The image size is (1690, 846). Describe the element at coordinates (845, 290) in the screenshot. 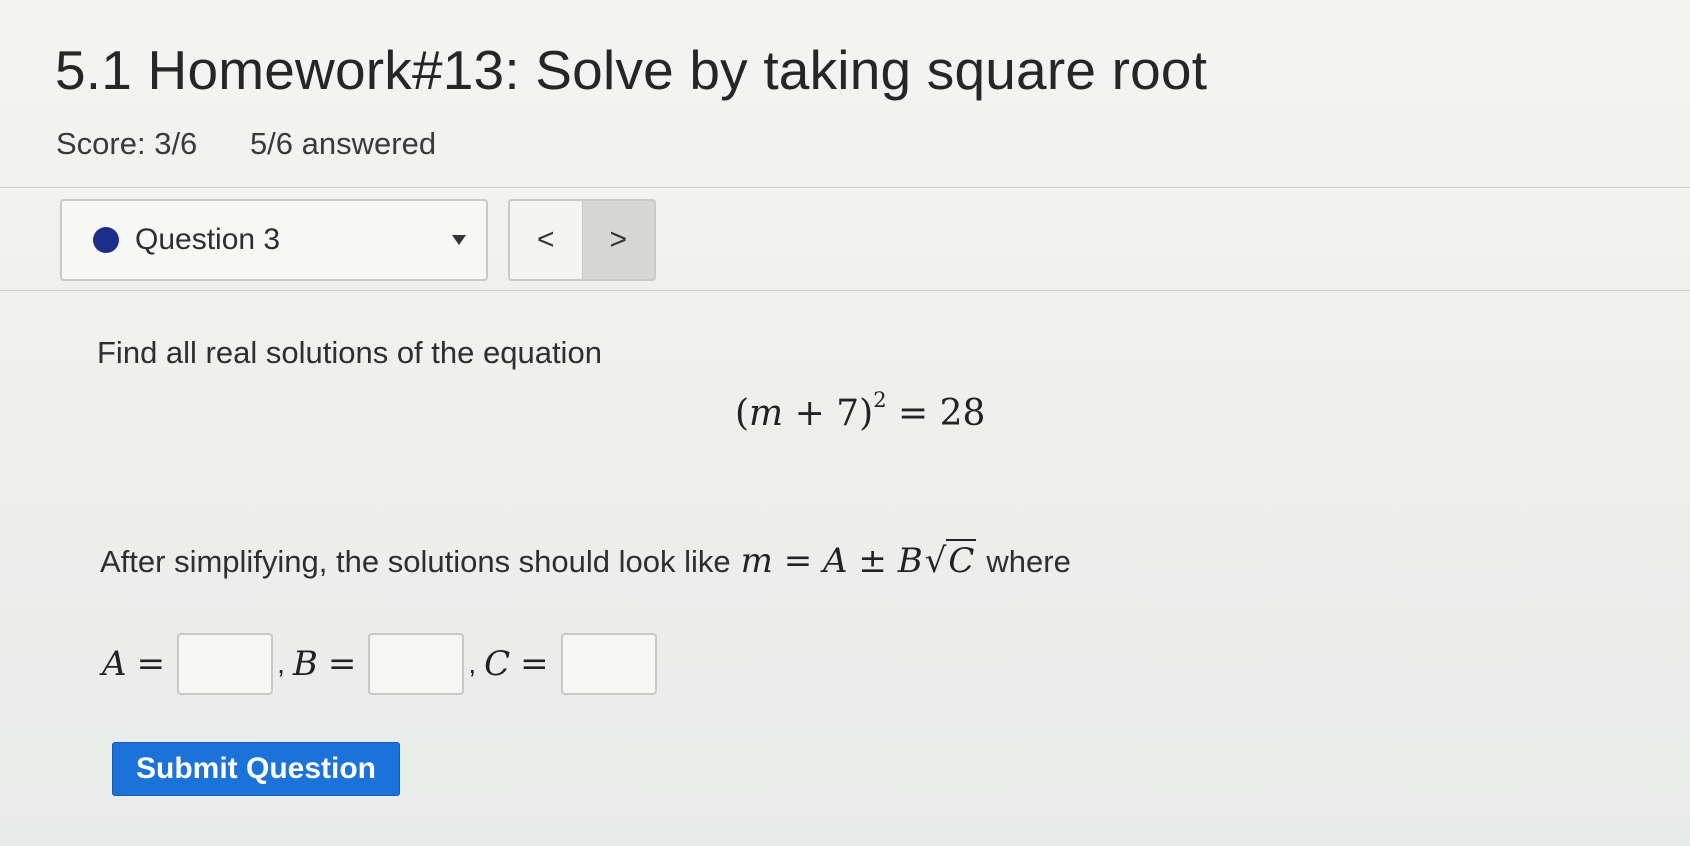

I see `divider-bottom` at that location.